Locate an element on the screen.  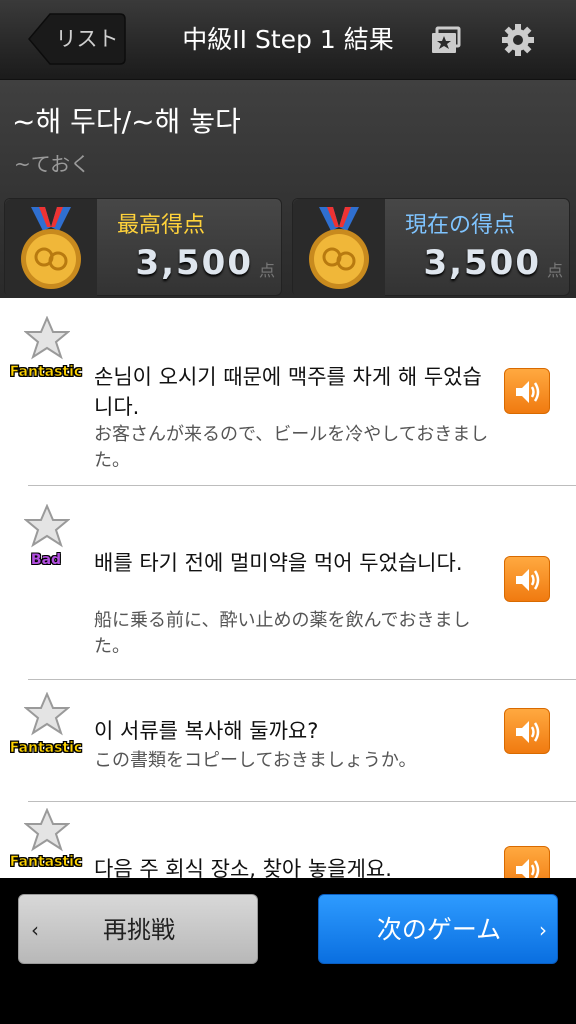
korean-sentence: 이 서류를 복사해 둘까요? is located at coordinates (206, 731).